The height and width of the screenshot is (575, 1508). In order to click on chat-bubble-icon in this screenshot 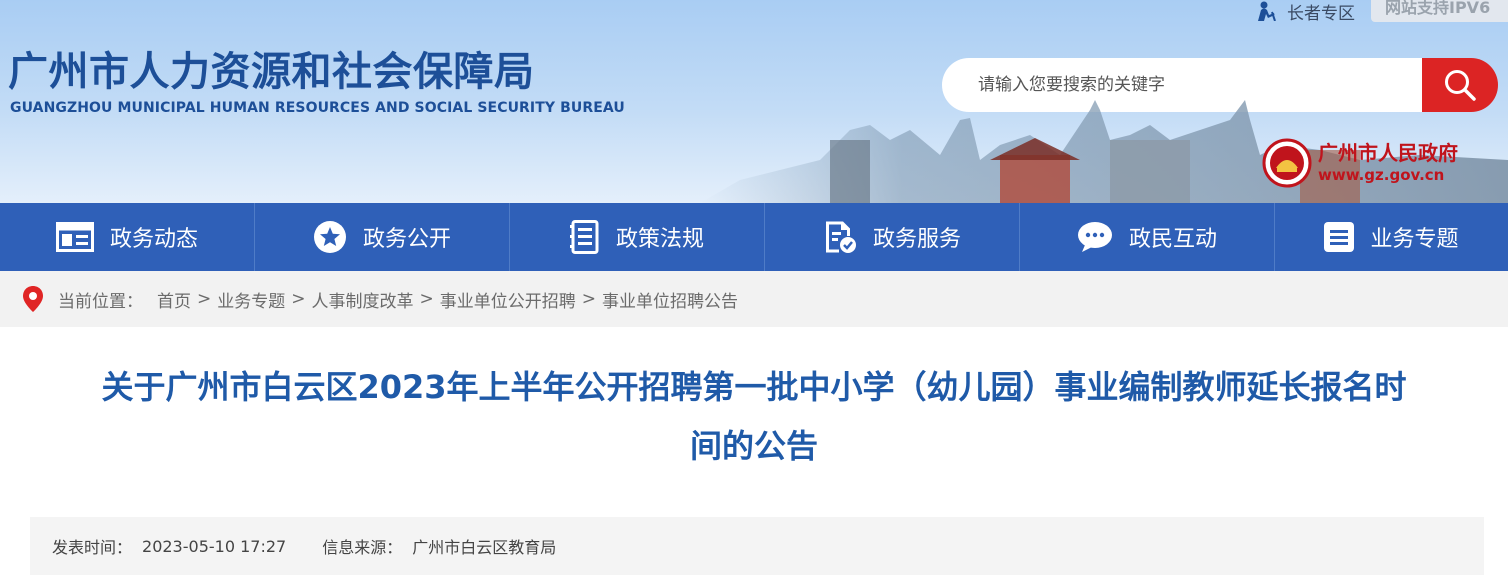, I will do `click(1095, 237)`.